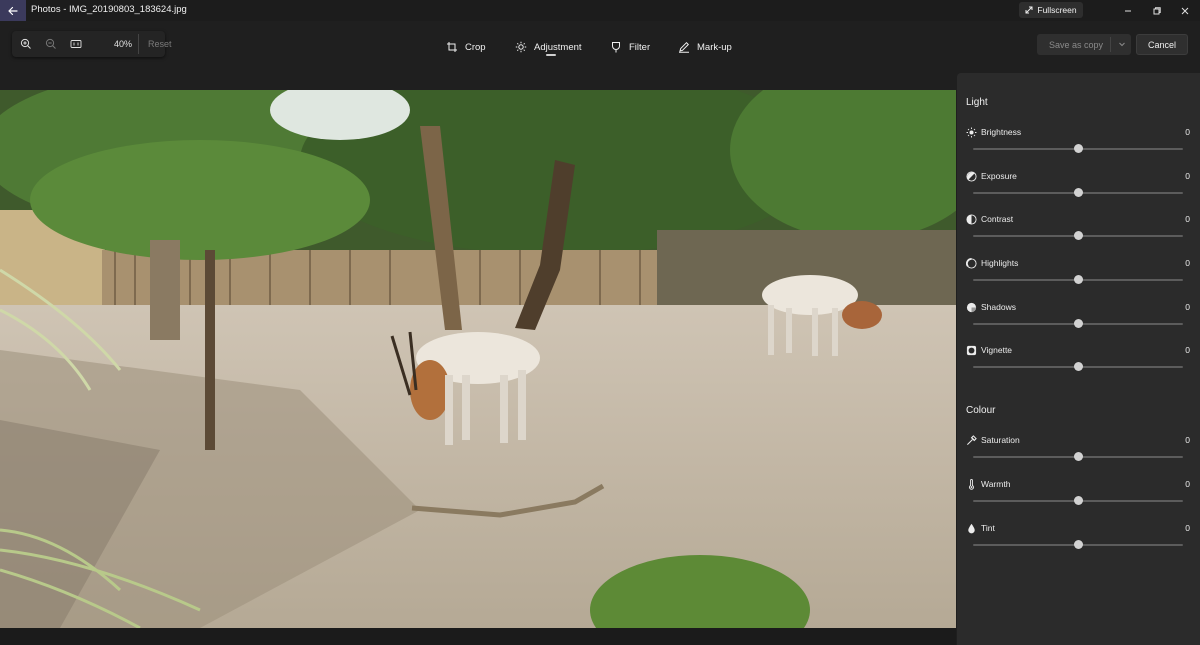 The height and width of the screenshot is (645, 1200). I want to click on adjust-contrast: Contrast 0, so click(1078, 234).